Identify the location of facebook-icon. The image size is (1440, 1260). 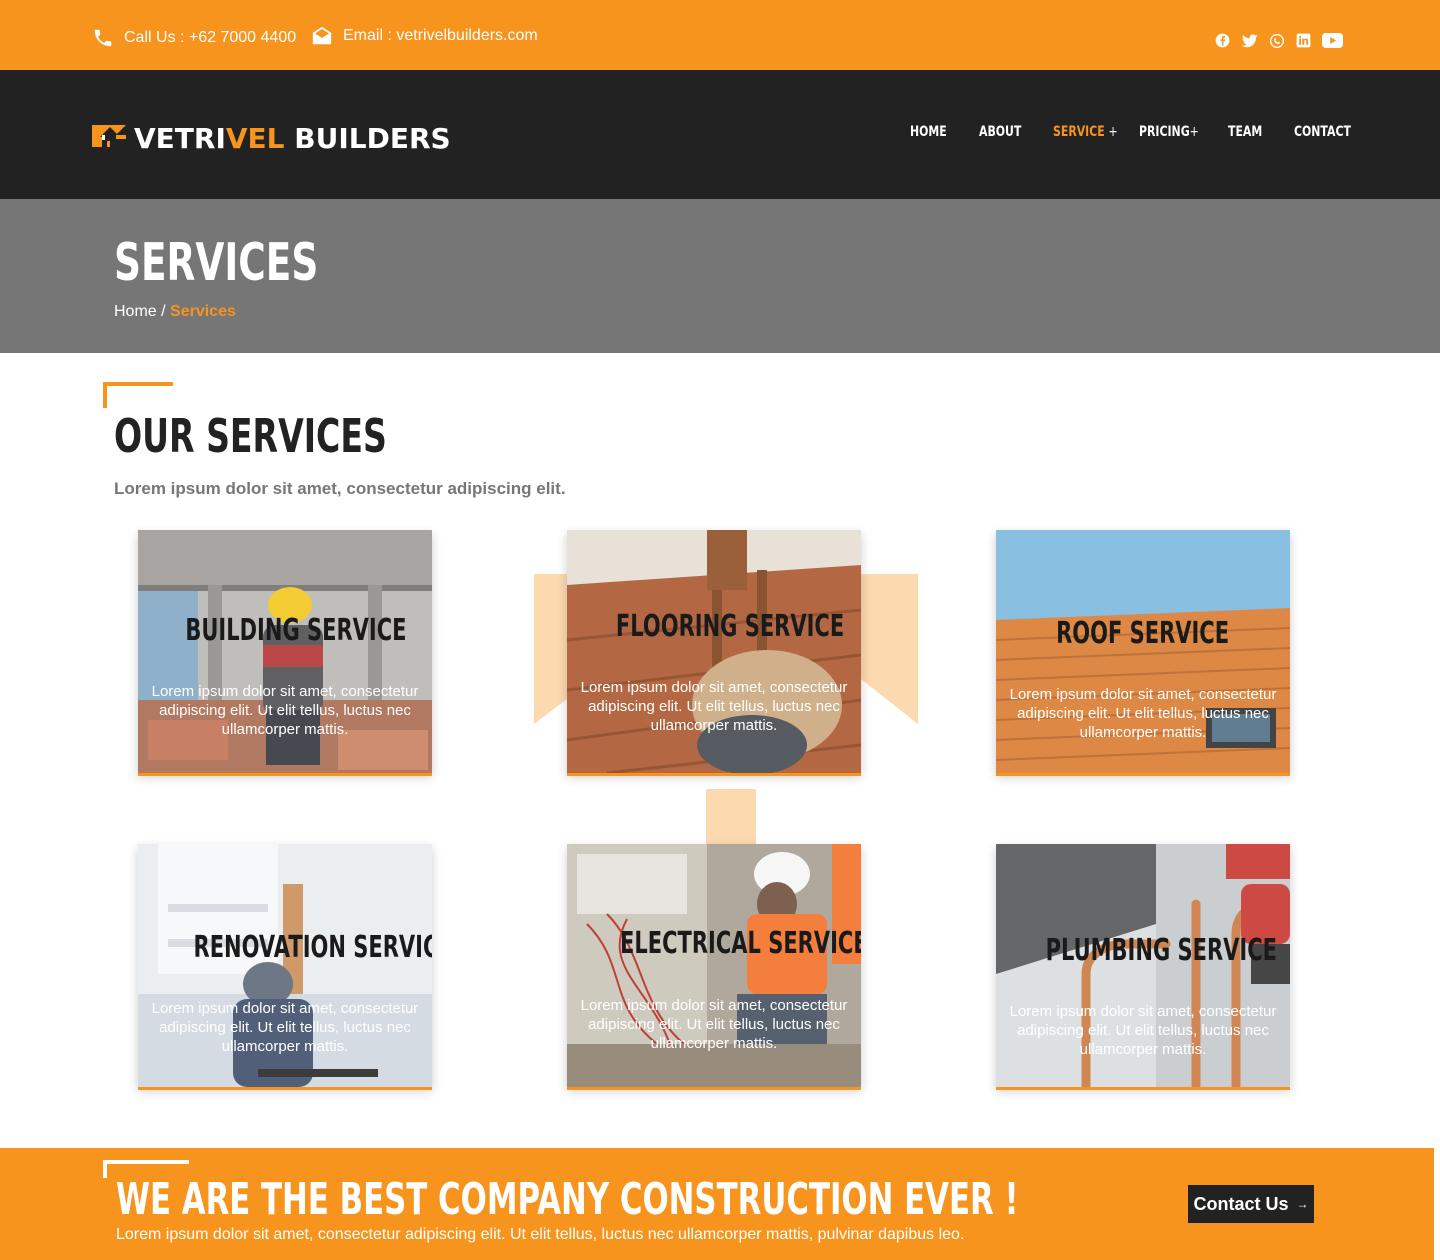
(1222, 40).